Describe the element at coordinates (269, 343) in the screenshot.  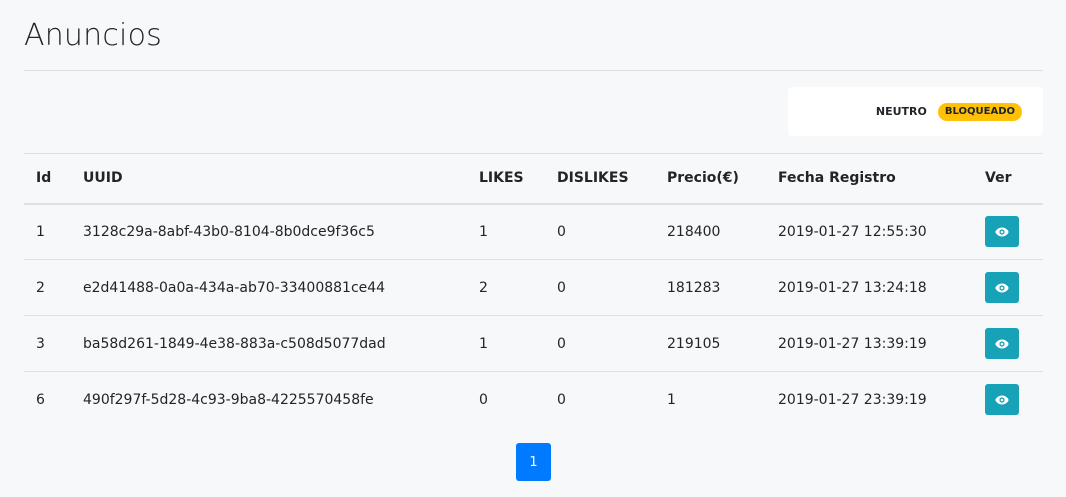
I see `cell-uuid: ba58d261-1849-4e38-883a-c508d5077dad` at that location.